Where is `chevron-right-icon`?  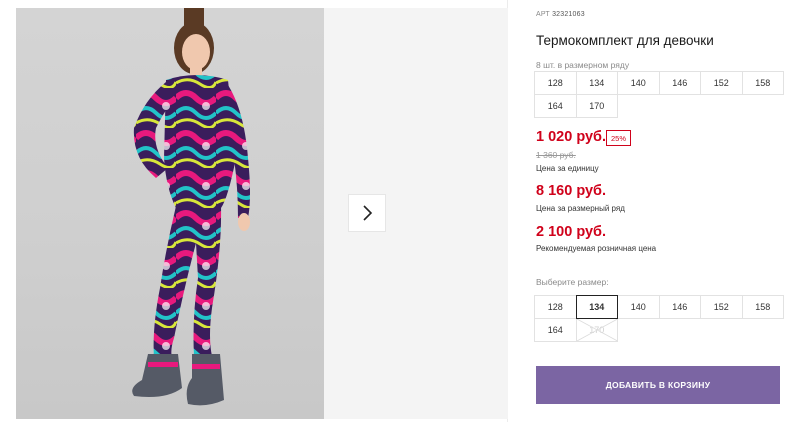
chevron-right-icon is located at coordinates (368, 213).